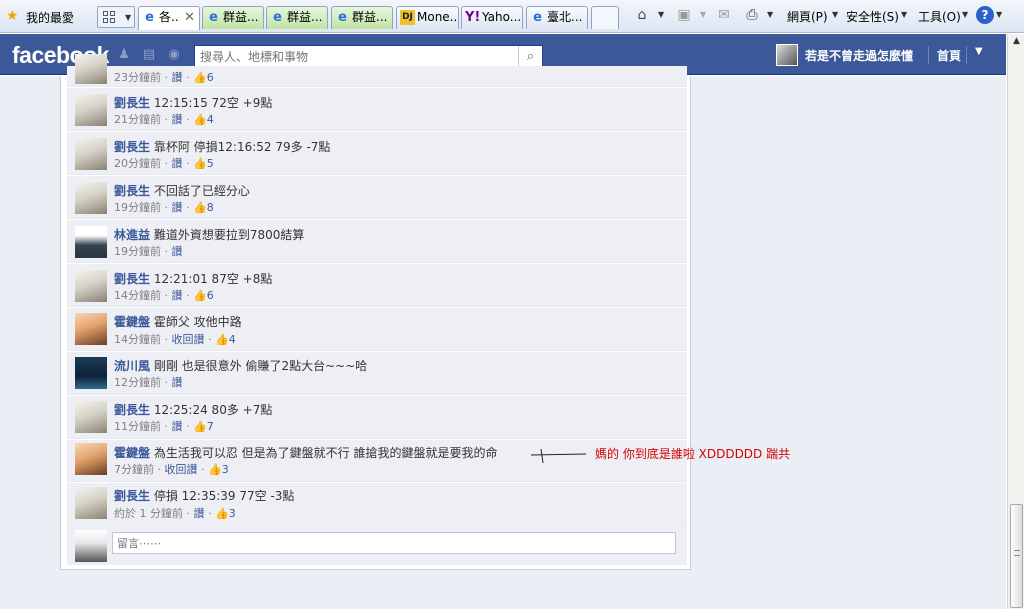  Describe the element at coordinates (1016, 556) in the screenshot. I see `scrollbar-thumb` at that location.